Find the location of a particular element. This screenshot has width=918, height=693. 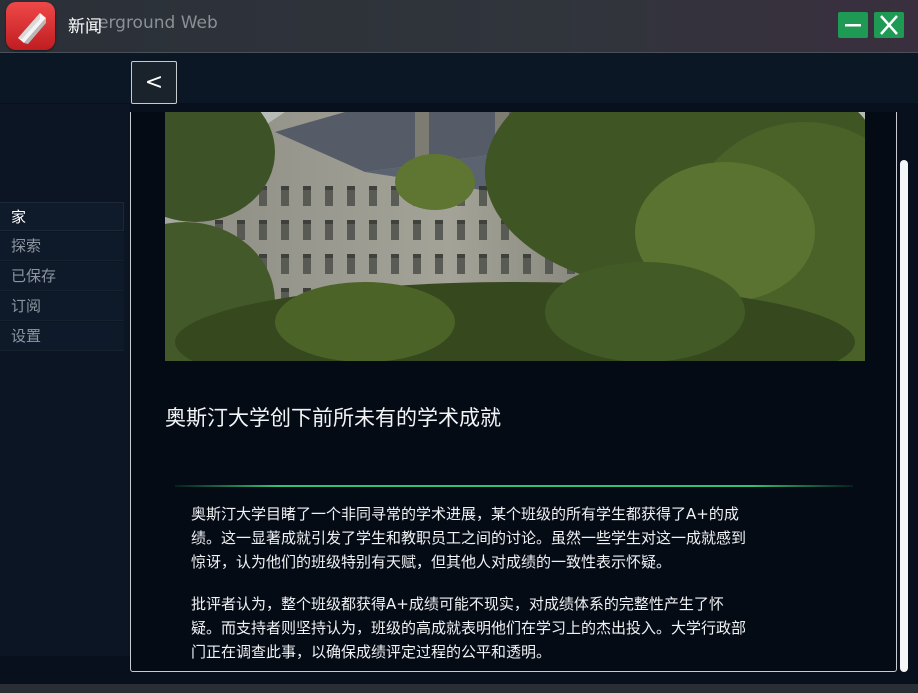

close-button is located at coordinates (889, 25).